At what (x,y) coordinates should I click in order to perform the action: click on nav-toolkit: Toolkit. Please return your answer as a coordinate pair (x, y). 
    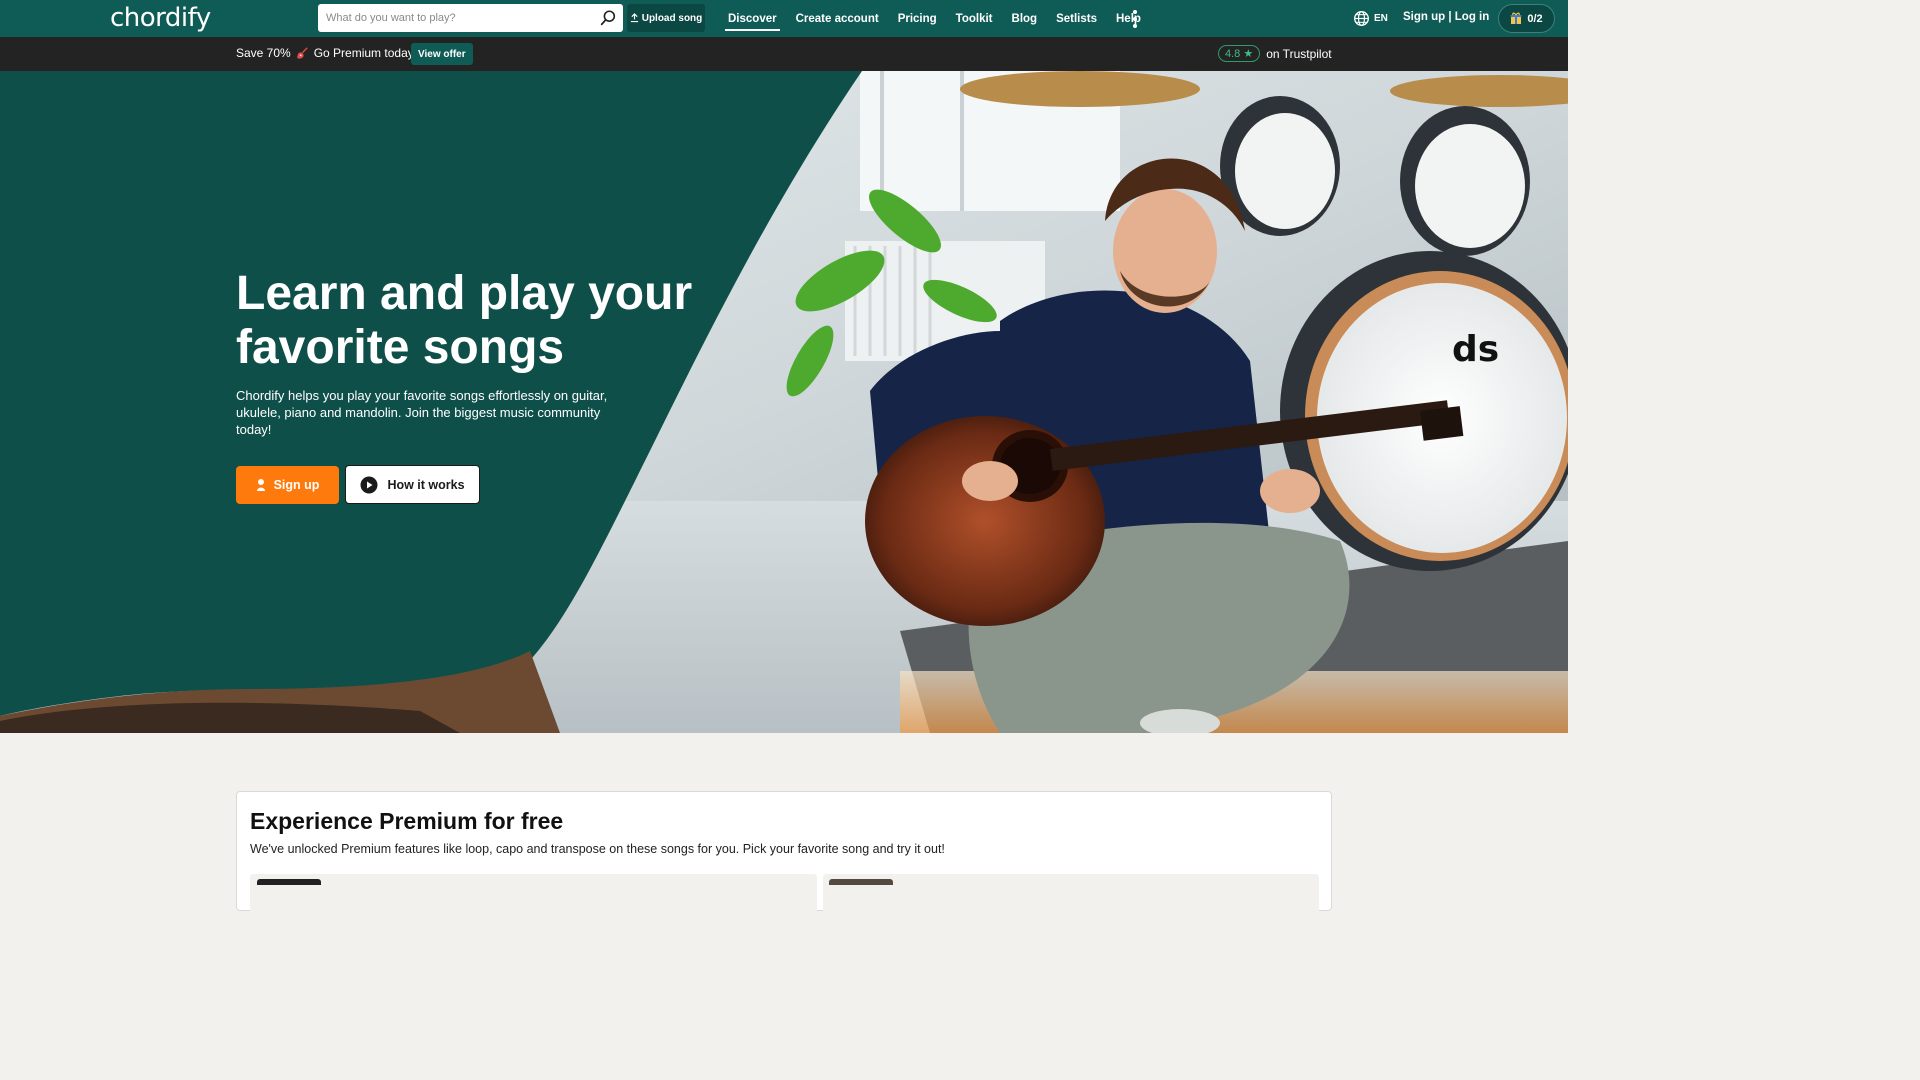
    Looking at the image, I should click on (974, 19).